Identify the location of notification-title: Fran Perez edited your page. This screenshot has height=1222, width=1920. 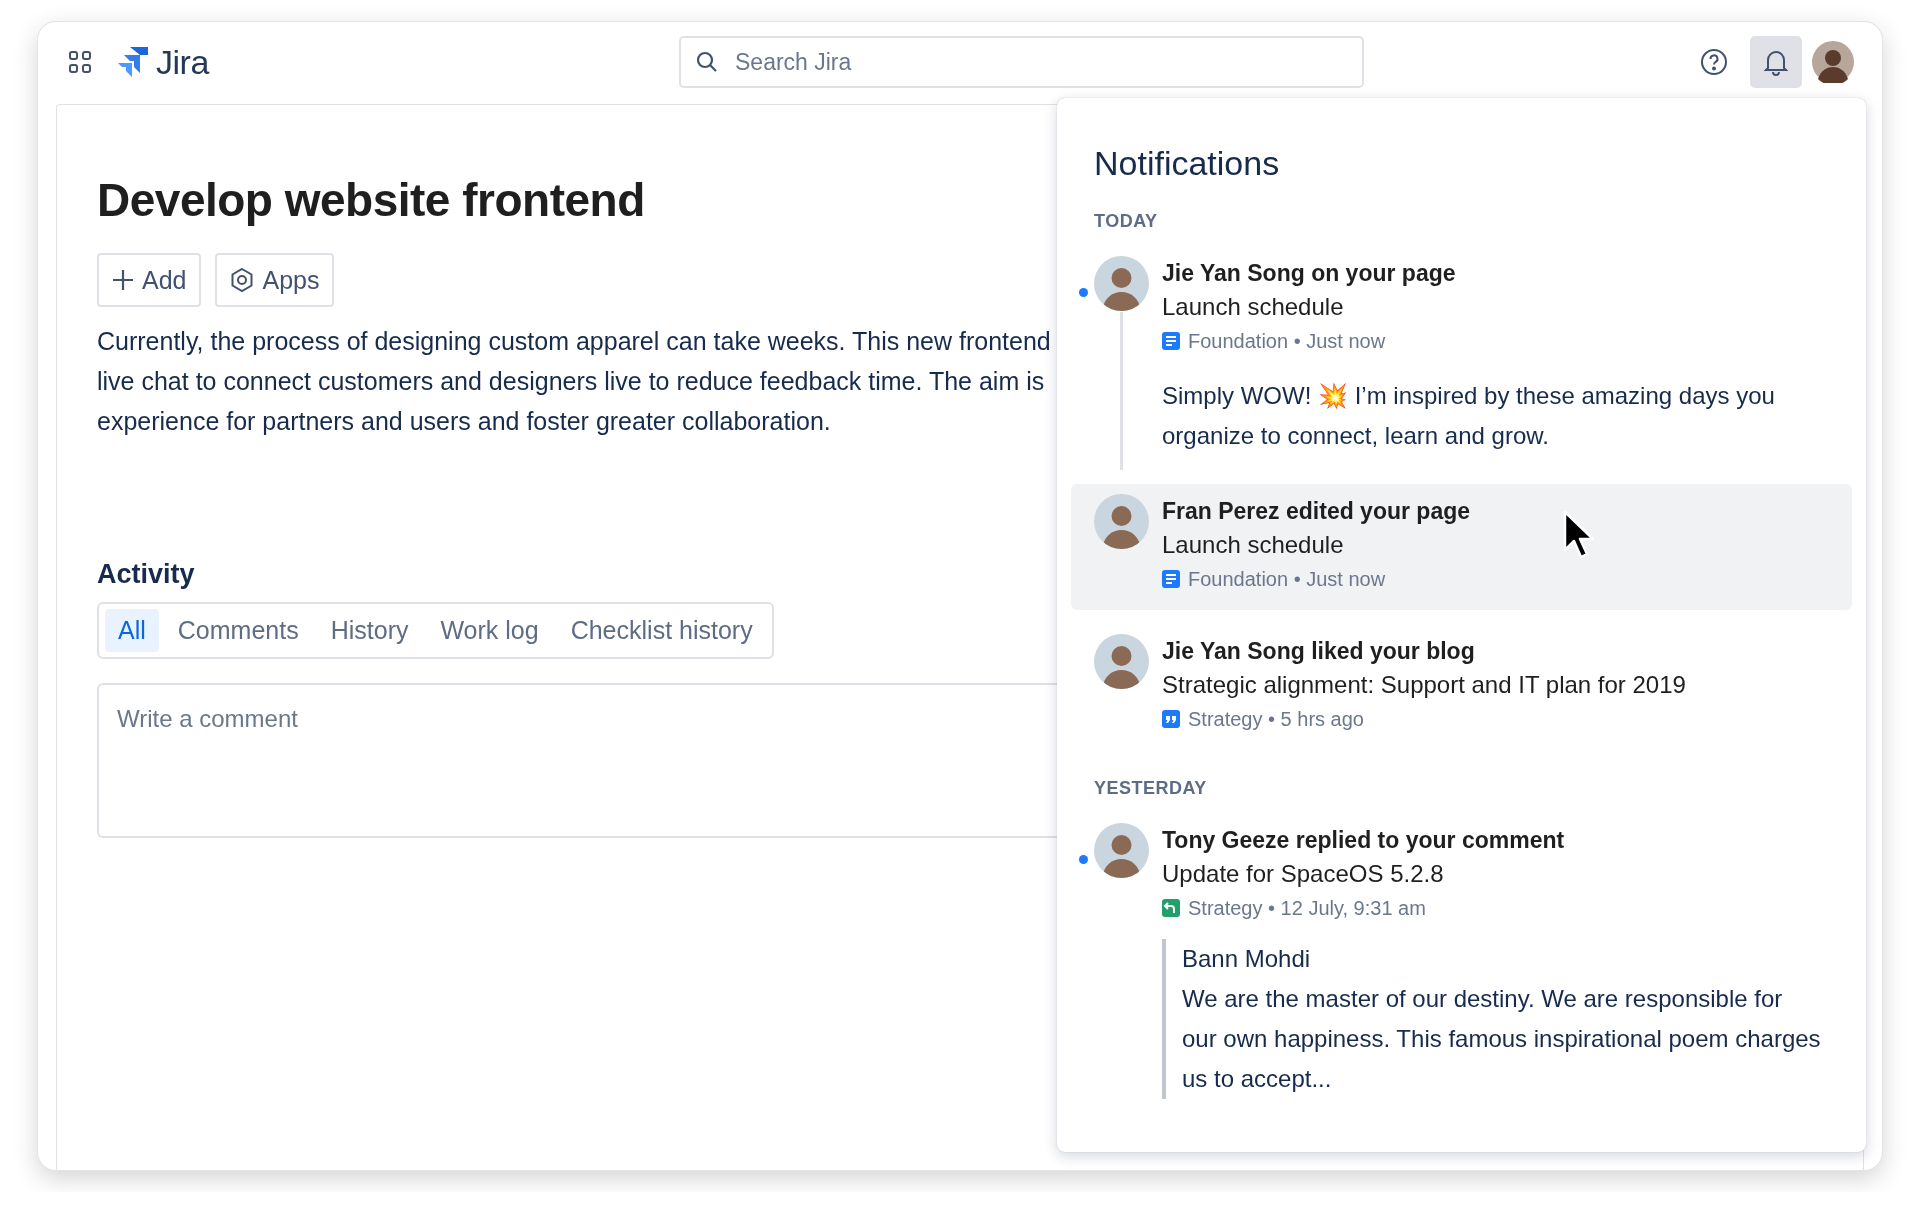
(1316, 511).